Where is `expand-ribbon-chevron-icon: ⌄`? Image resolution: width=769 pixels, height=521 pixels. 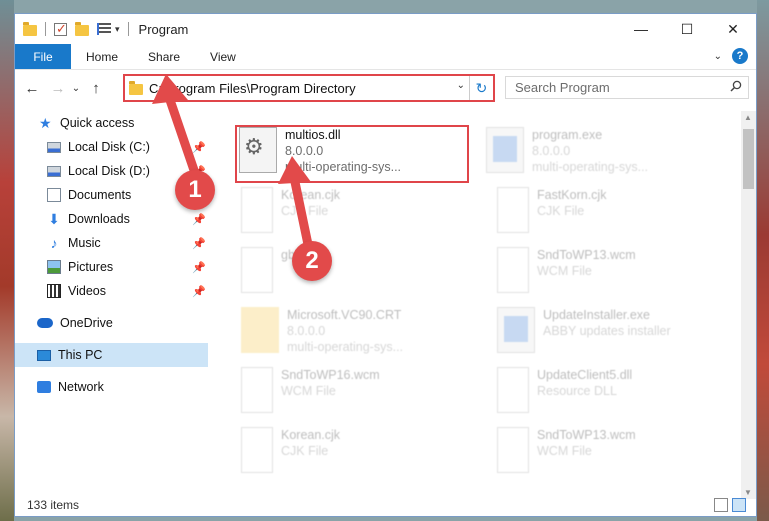 expand-ribbon-chevron-icon: ⌄ is located at coordinates (718, 56).